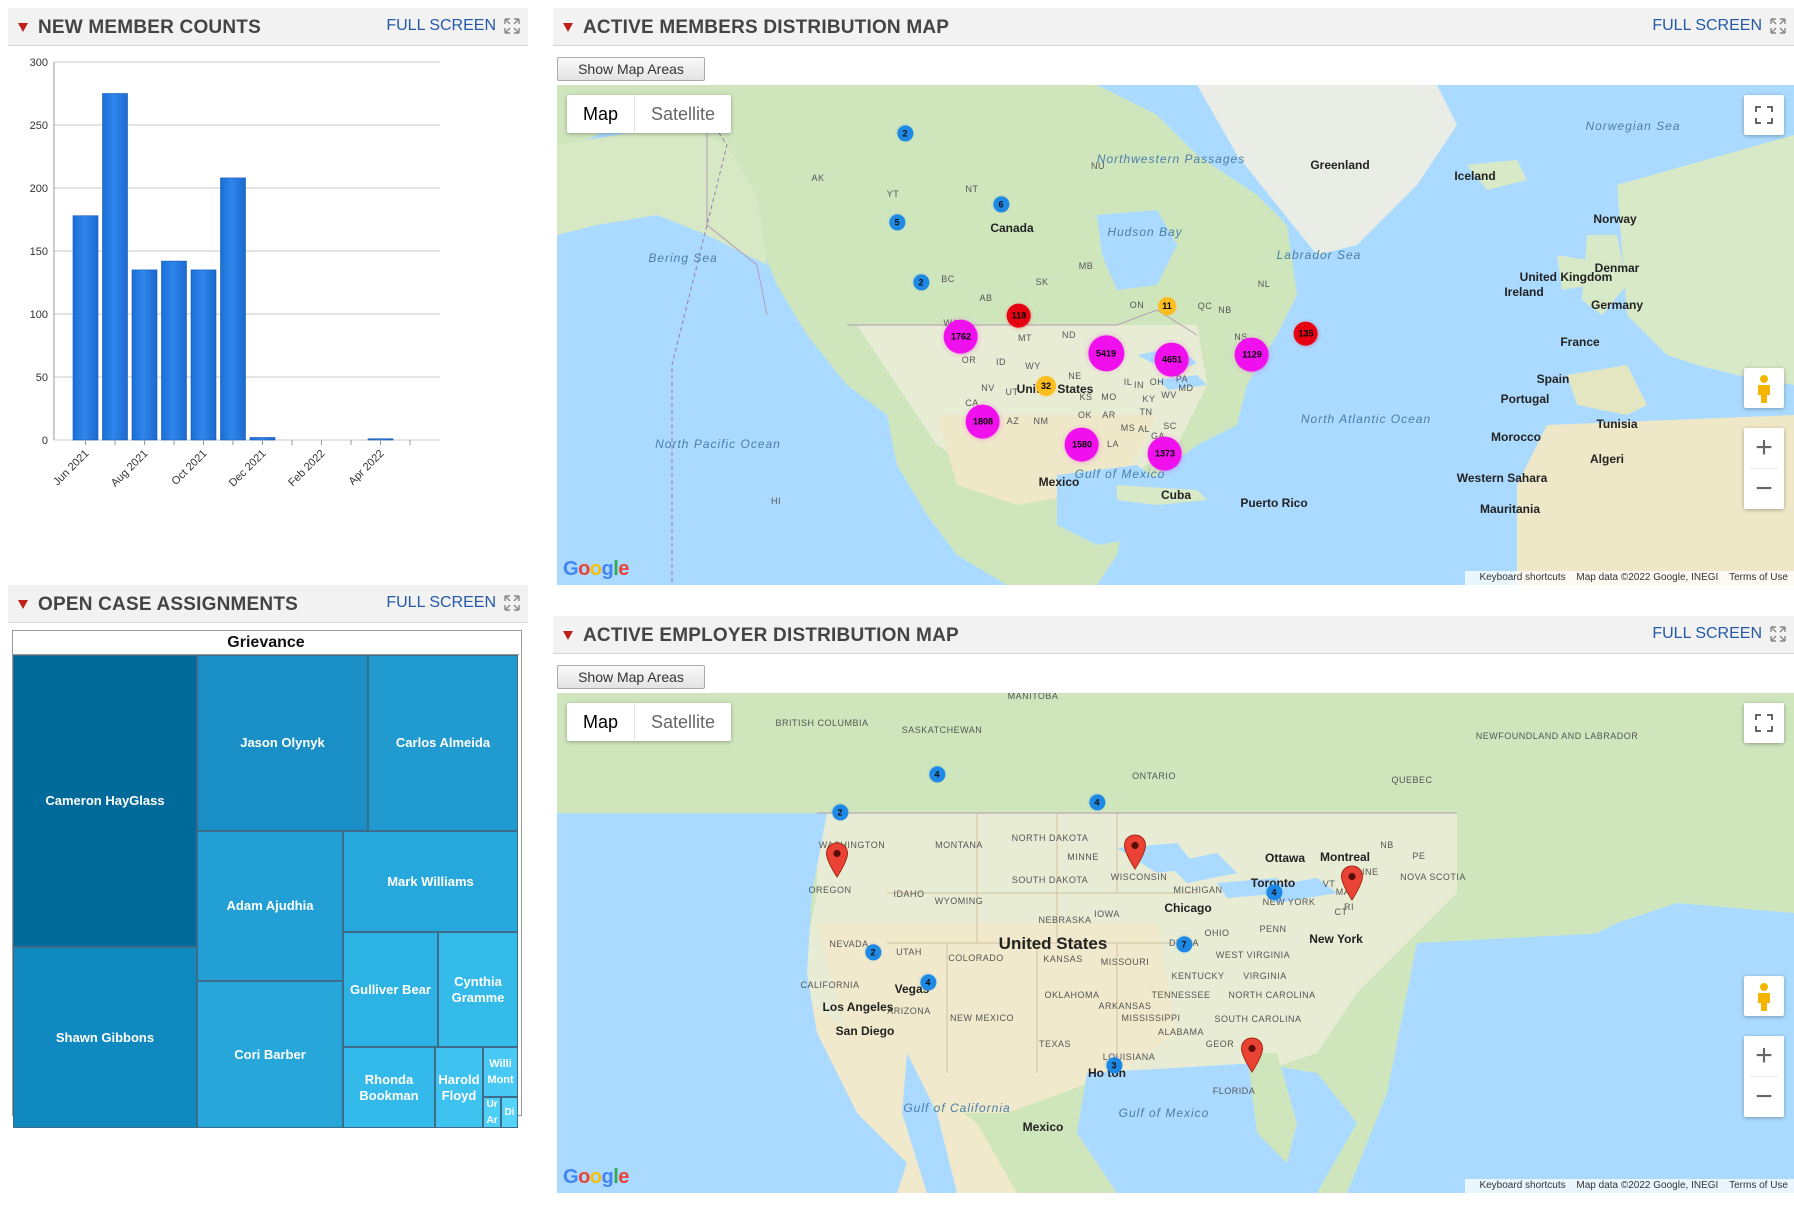 Image resolution: width=1794 pixels, height=1206 pixels. I want to click on map-label-ak: AK, so click(818, 178).